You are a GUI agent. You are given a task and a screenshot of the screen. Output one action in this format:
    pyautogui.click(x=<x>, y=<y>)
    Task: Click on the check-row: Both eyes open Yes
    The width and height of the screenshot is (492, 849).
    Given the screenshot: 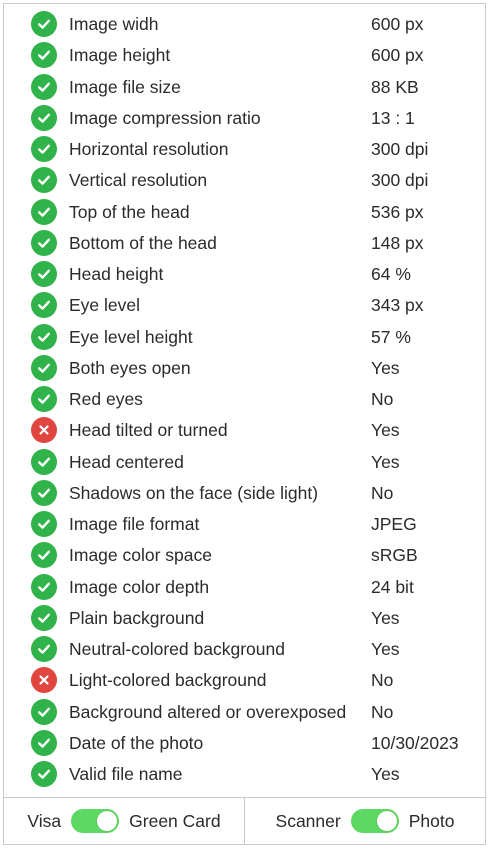 What is the action you would take?
    pyautogui.click(x=244, y=367)
    